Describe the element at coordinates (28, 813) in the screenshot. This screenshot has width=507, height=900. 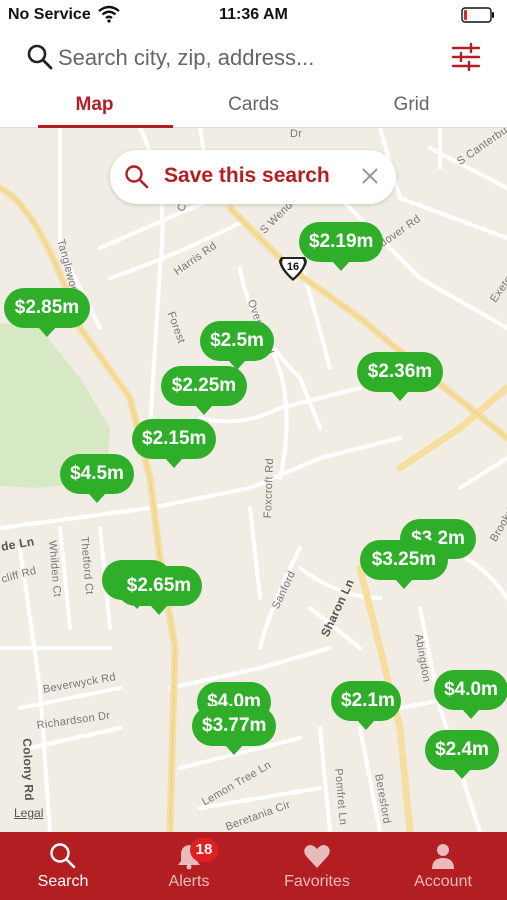
I see `legal-link: Legal` at that location.